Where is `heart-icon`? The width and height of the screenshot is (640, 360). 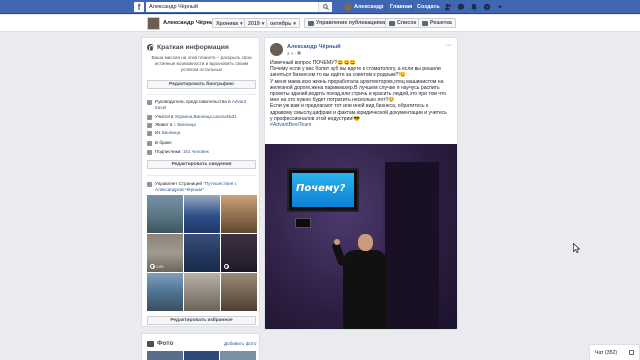
heart-icon is located at coordinates (149, 143).